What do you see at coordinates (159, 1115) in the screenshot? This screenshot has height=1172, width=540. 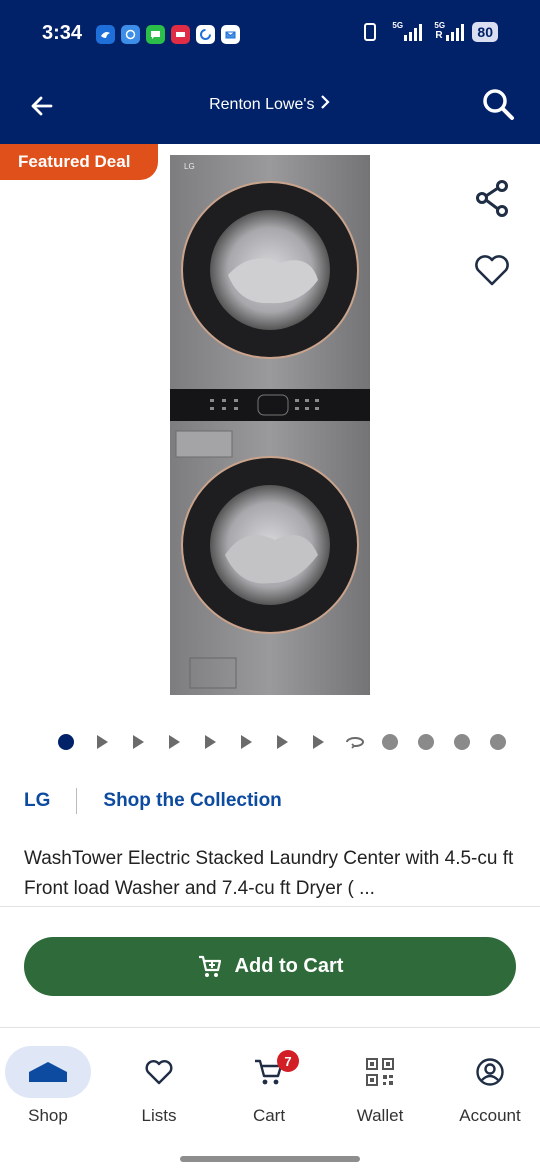 I see `tab-label: Lists` at bounding box center [159, 1115].